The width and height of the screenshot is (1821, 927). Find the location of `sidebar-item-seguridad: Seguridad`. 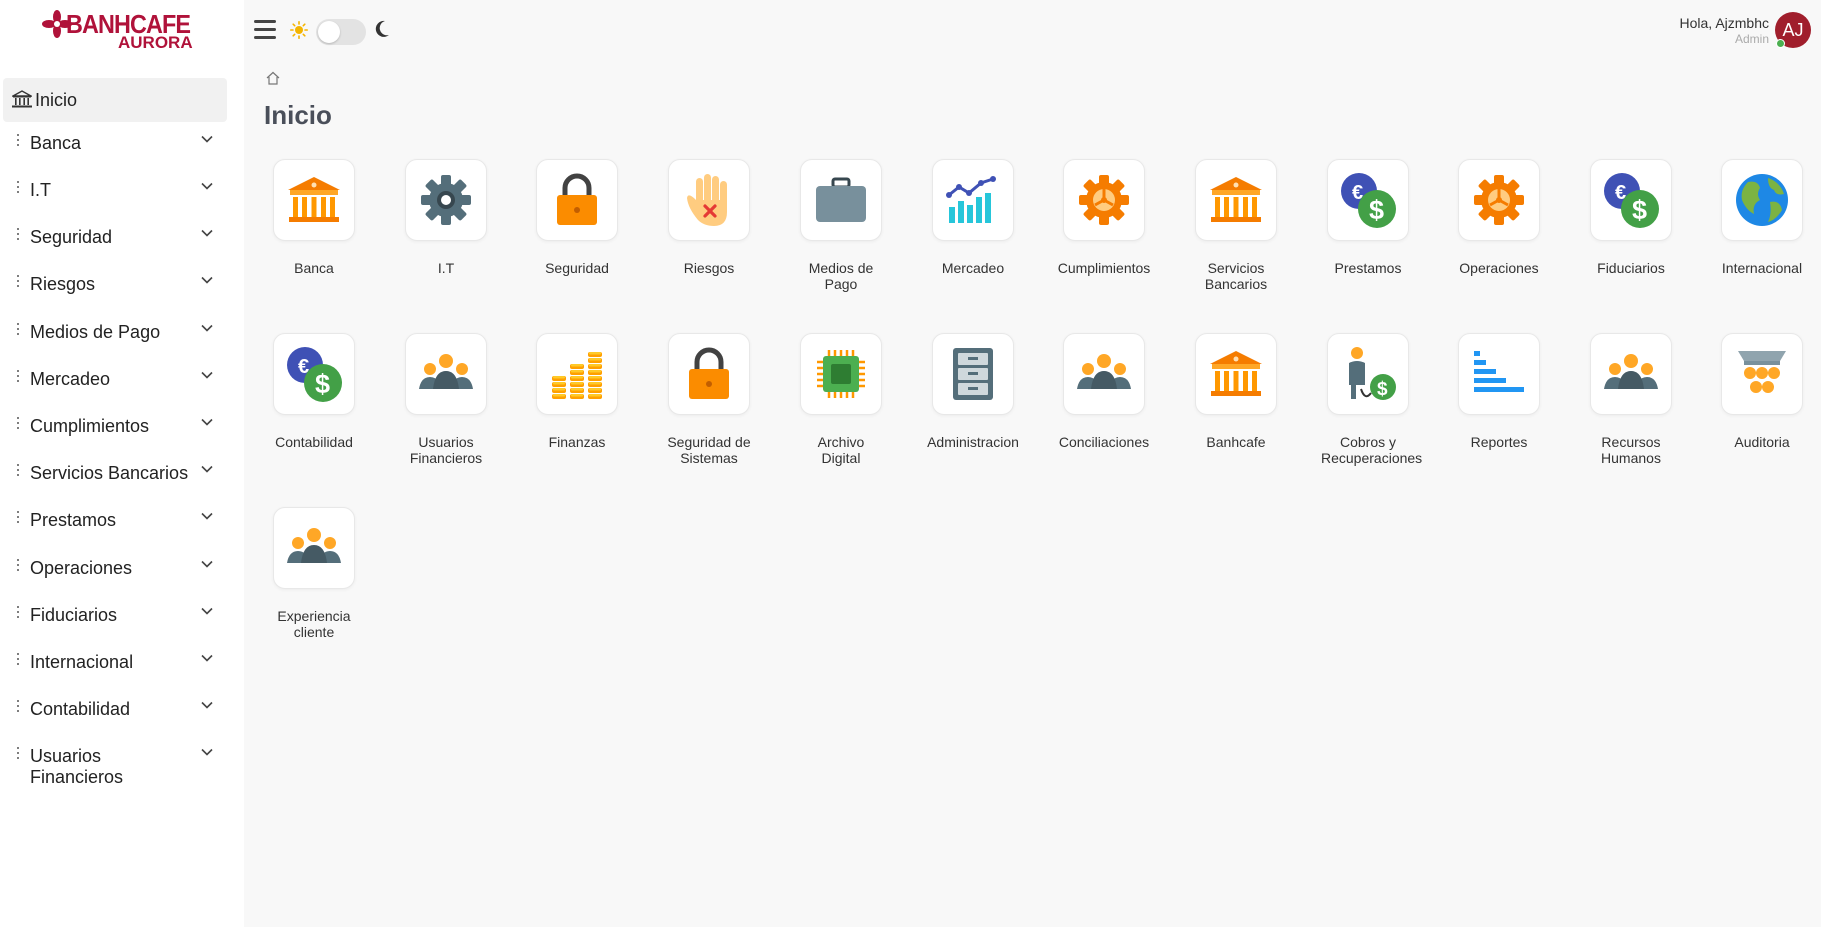

sidebar-item-seguridad: Seguridad is located at coordinates (122, 241).